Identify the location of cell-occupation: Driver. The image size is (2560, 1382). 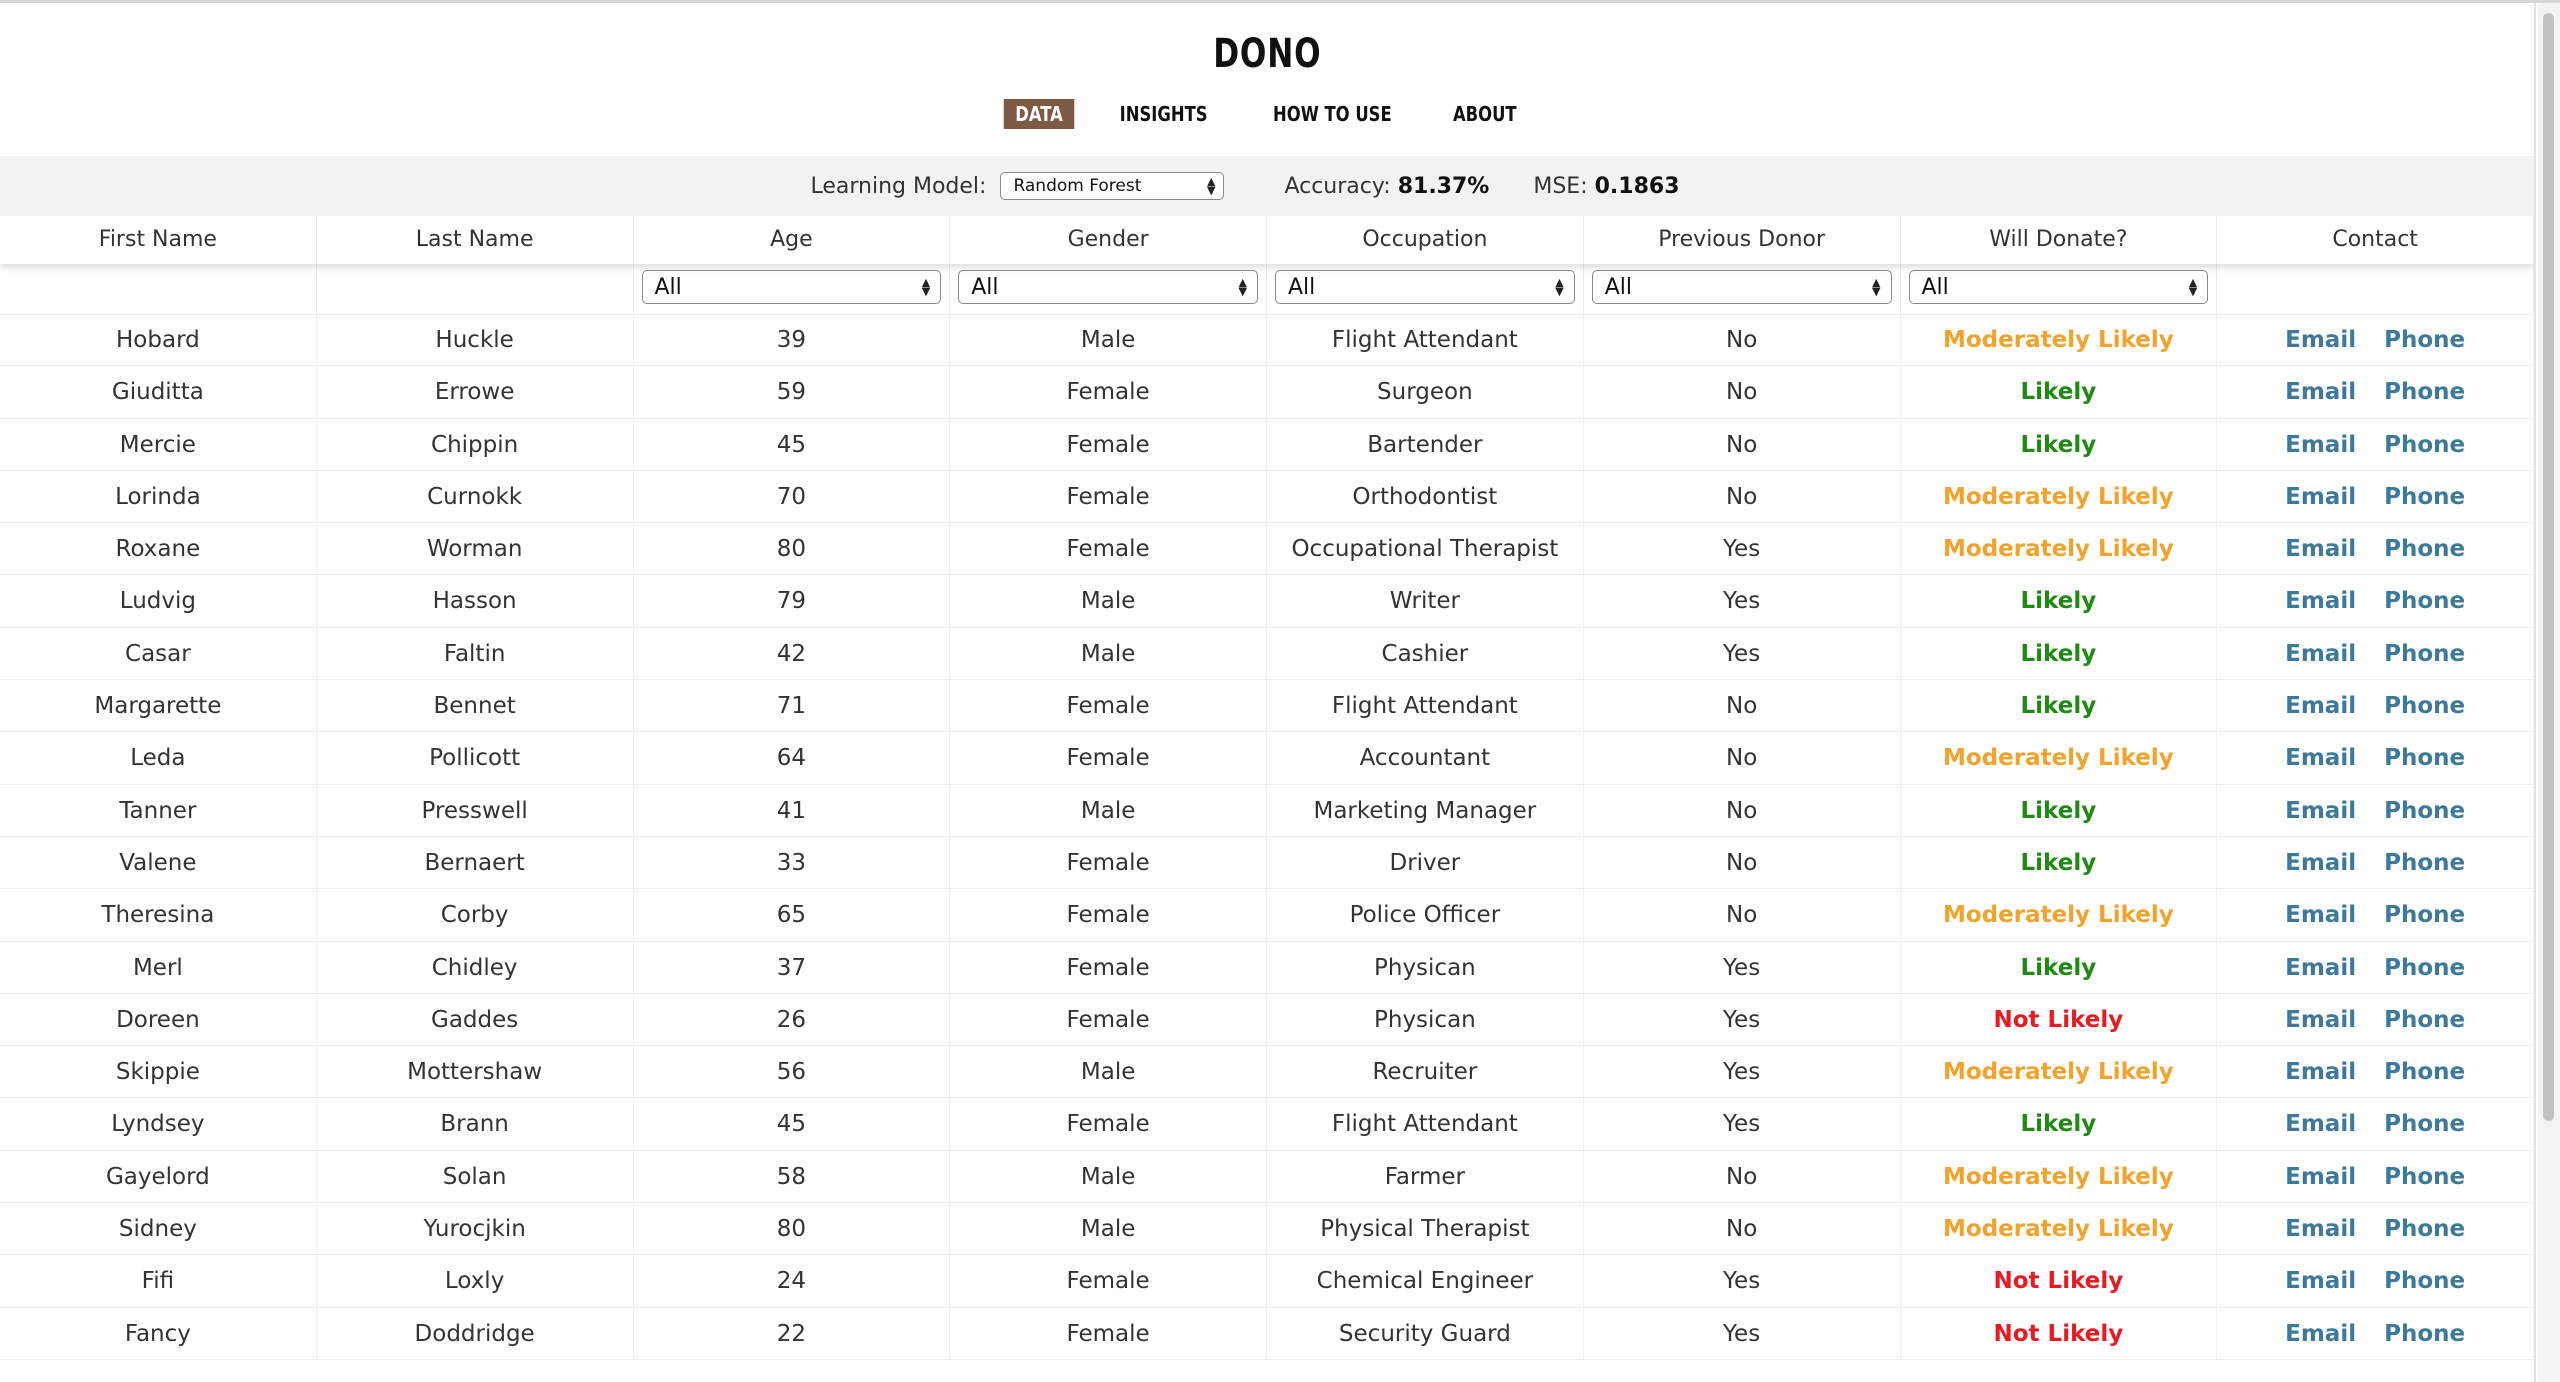
(1425, 862).